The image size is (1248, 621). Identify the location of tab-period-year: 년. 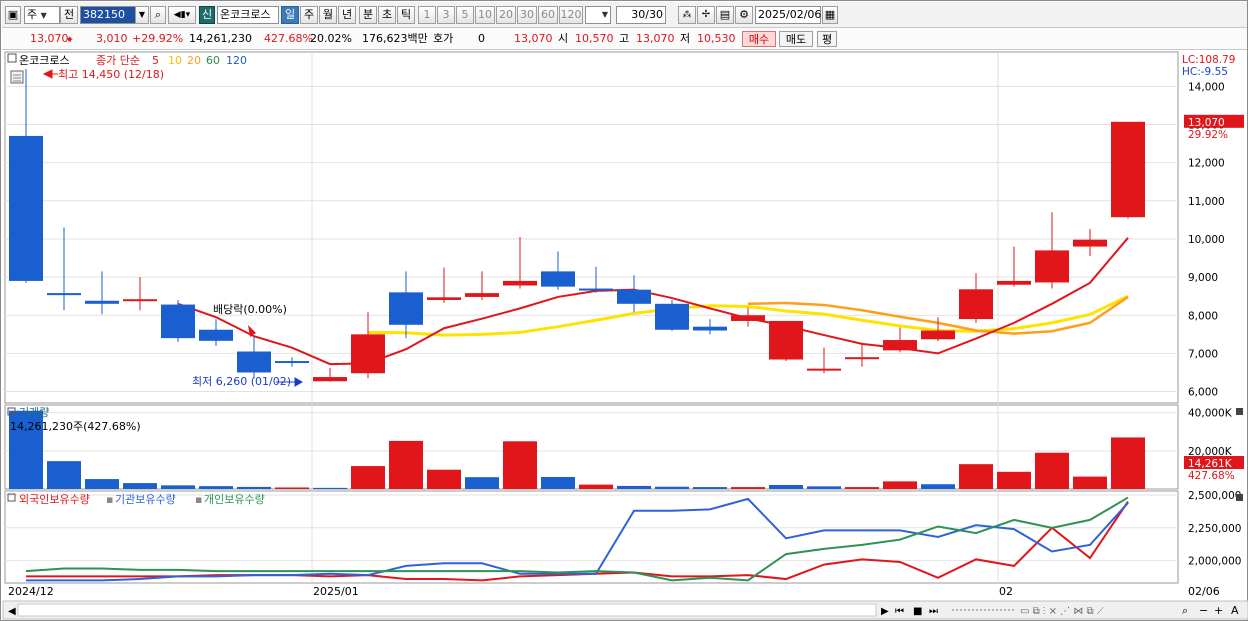
(347, 15).